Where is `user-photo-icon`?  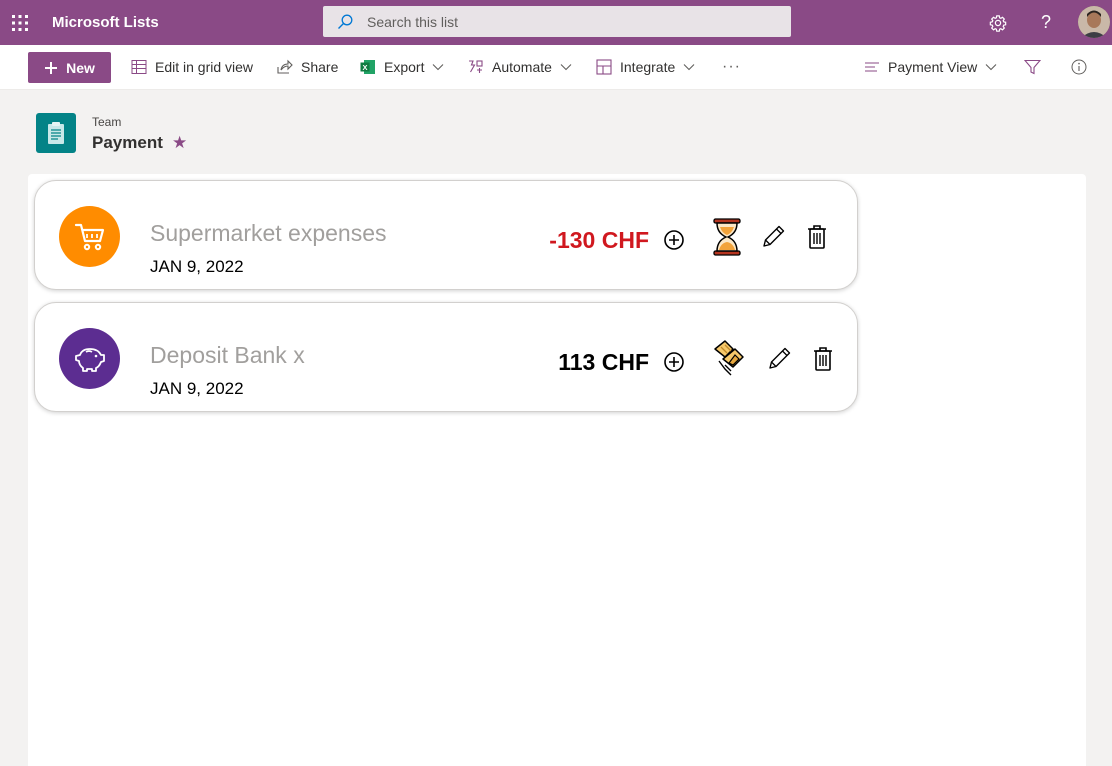
user-photo-icon is located at coordinates (1094, 22).